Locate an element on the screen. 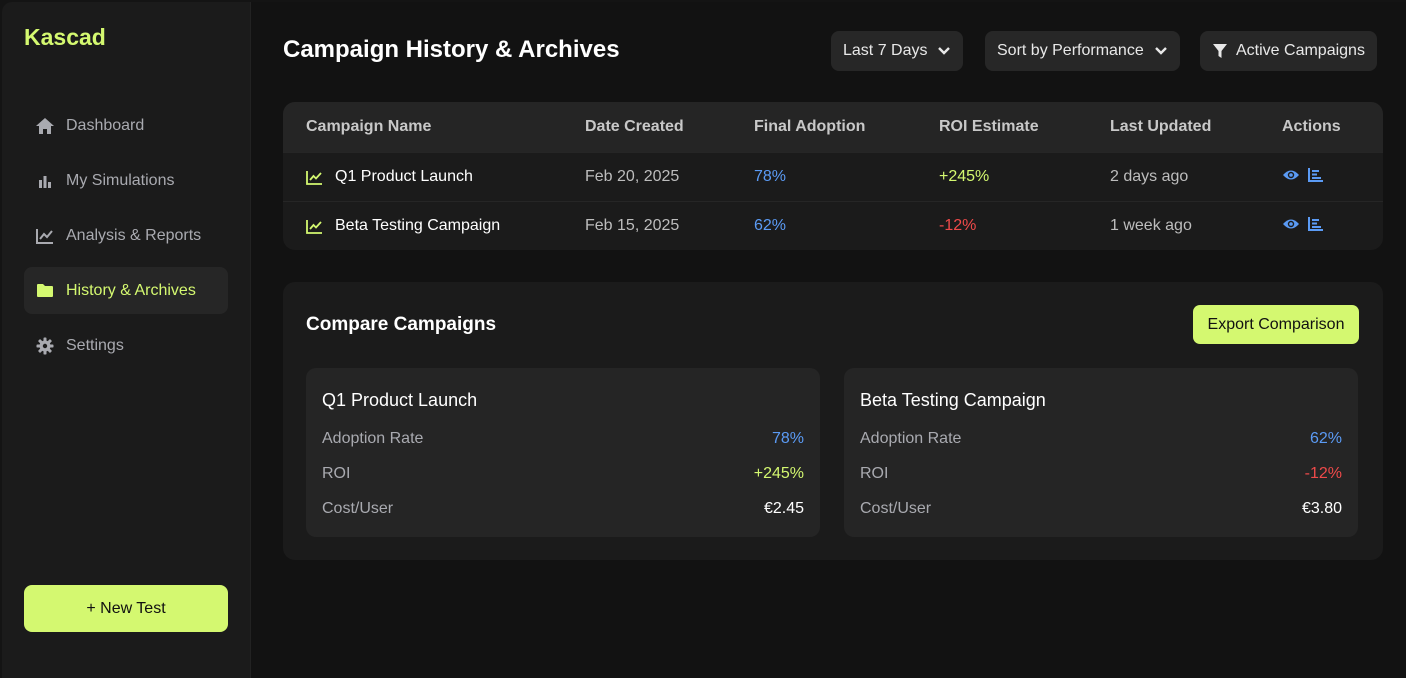 This screenshot has width=1406, height=678. sidebar-item-label: My Simulations is located at coordinates (120, 180).